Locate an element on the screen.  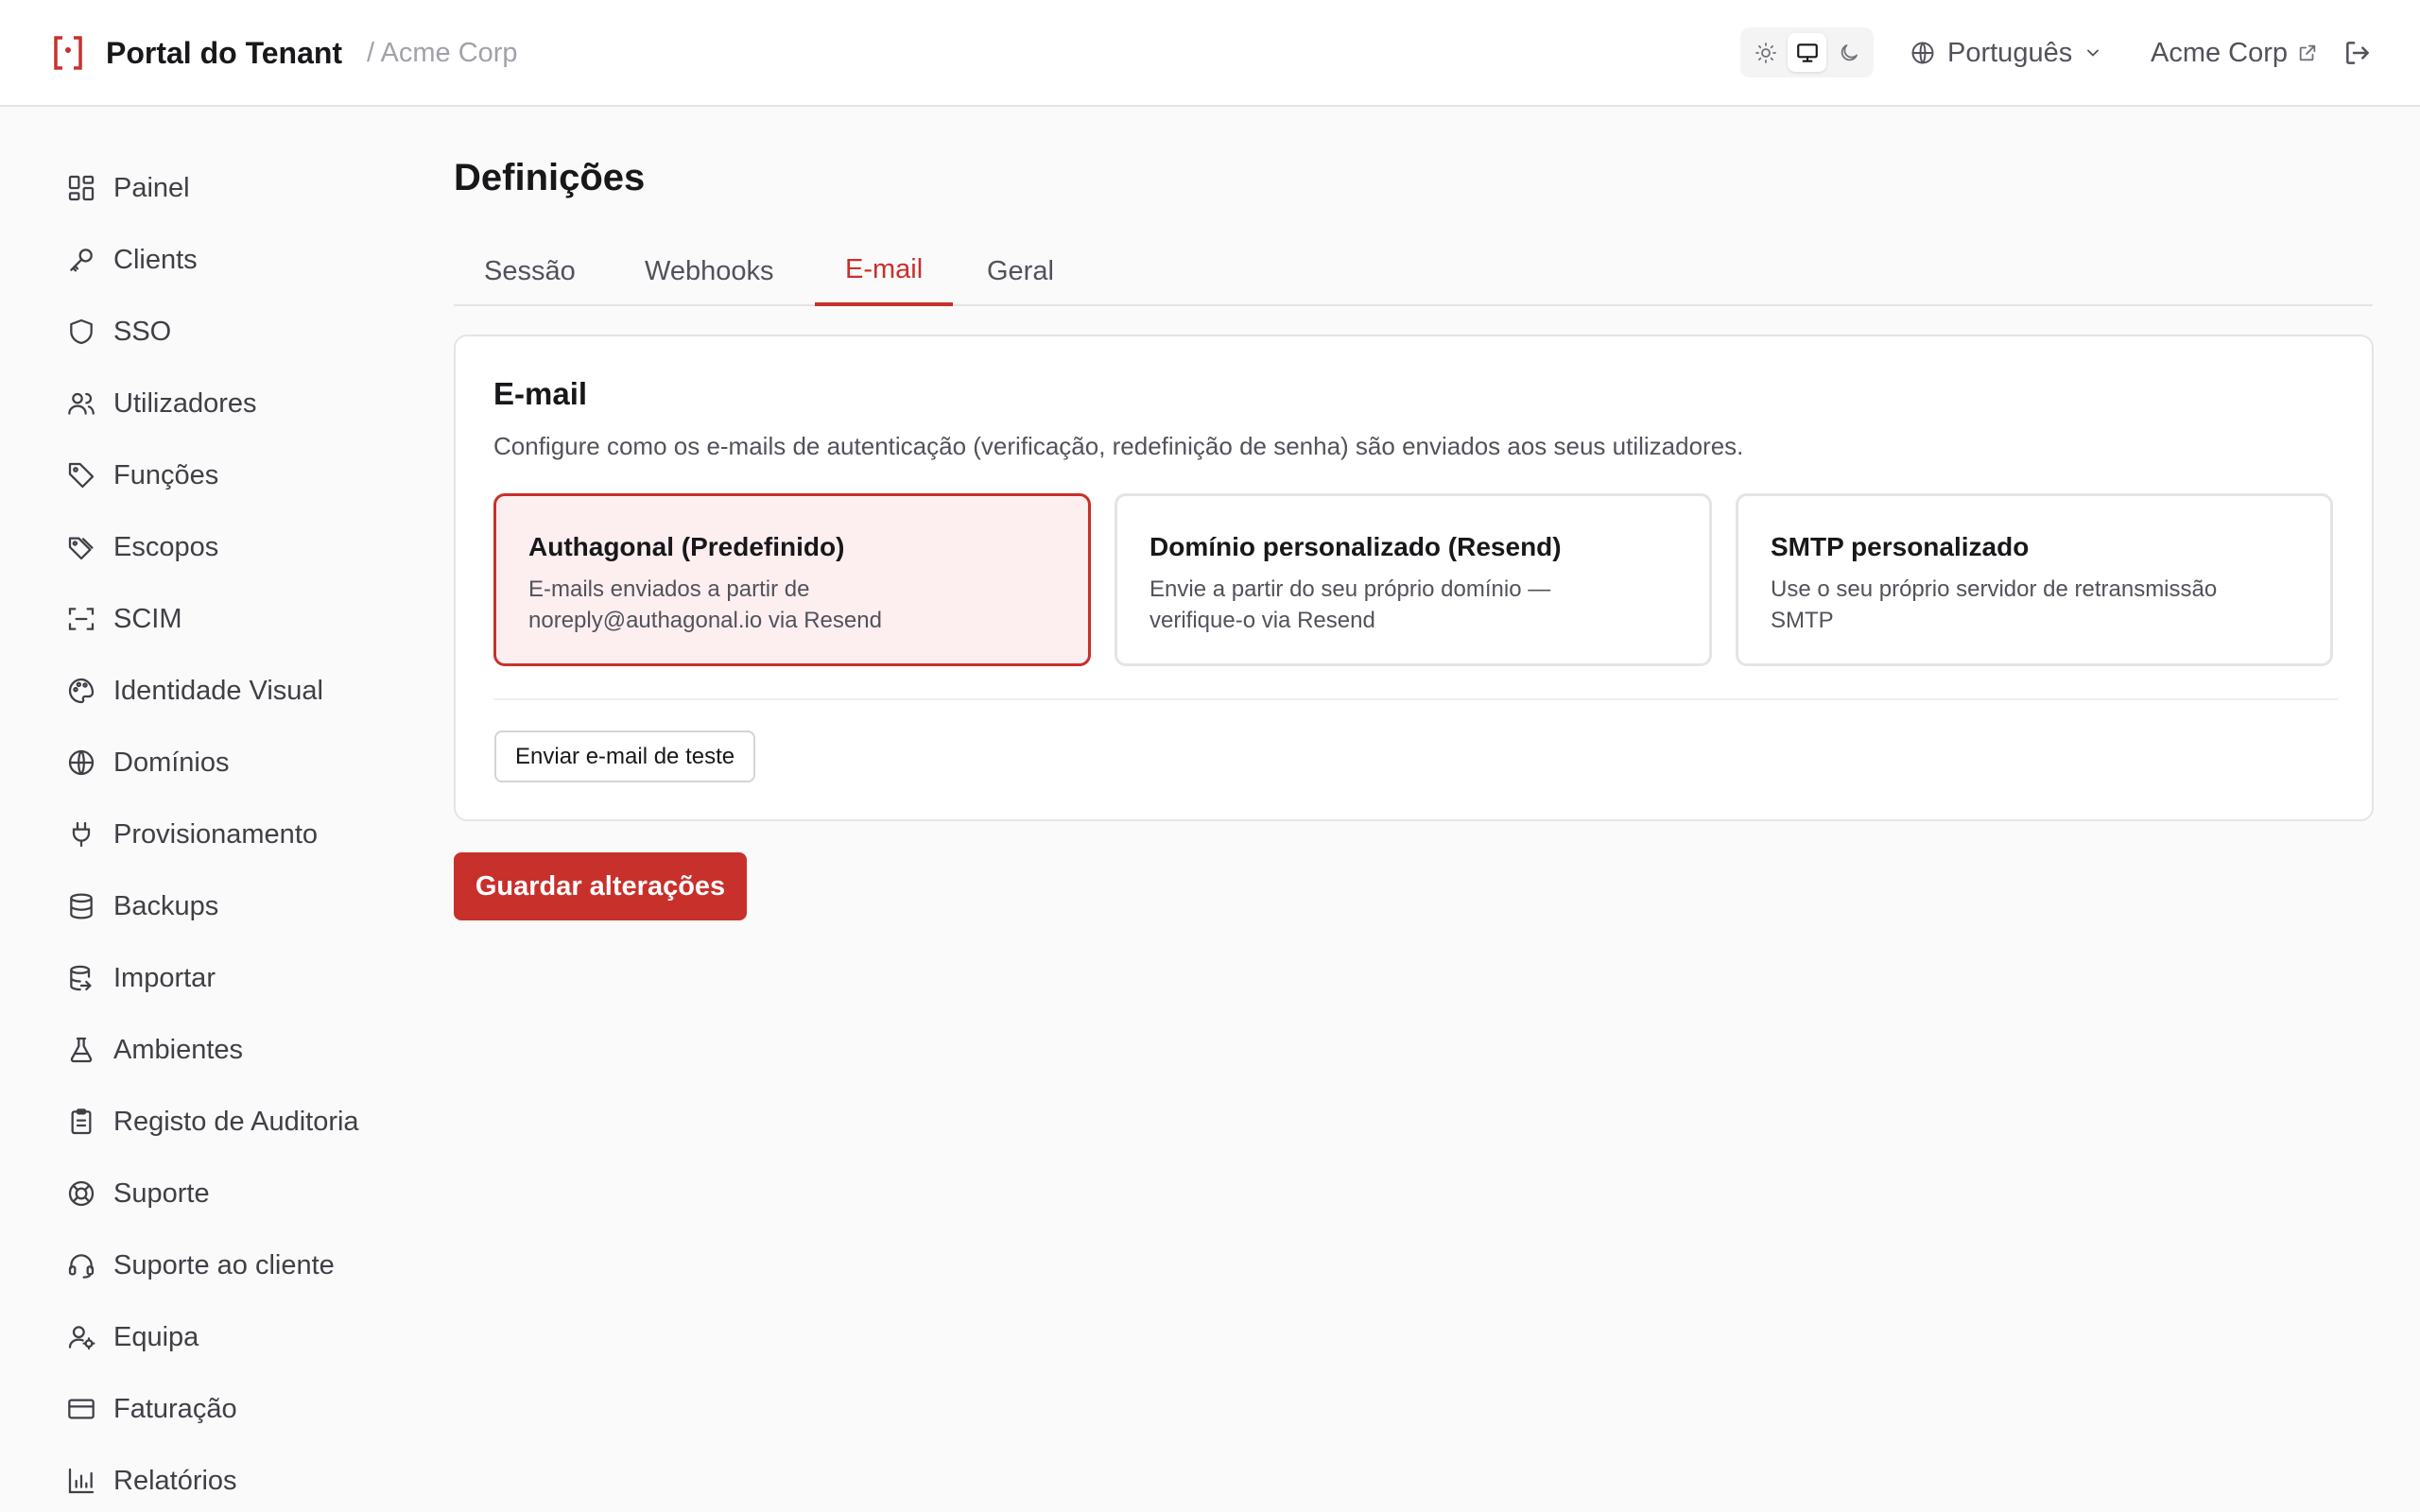
sidebar-item-importar: Importar is located at coordinates (236, 978).